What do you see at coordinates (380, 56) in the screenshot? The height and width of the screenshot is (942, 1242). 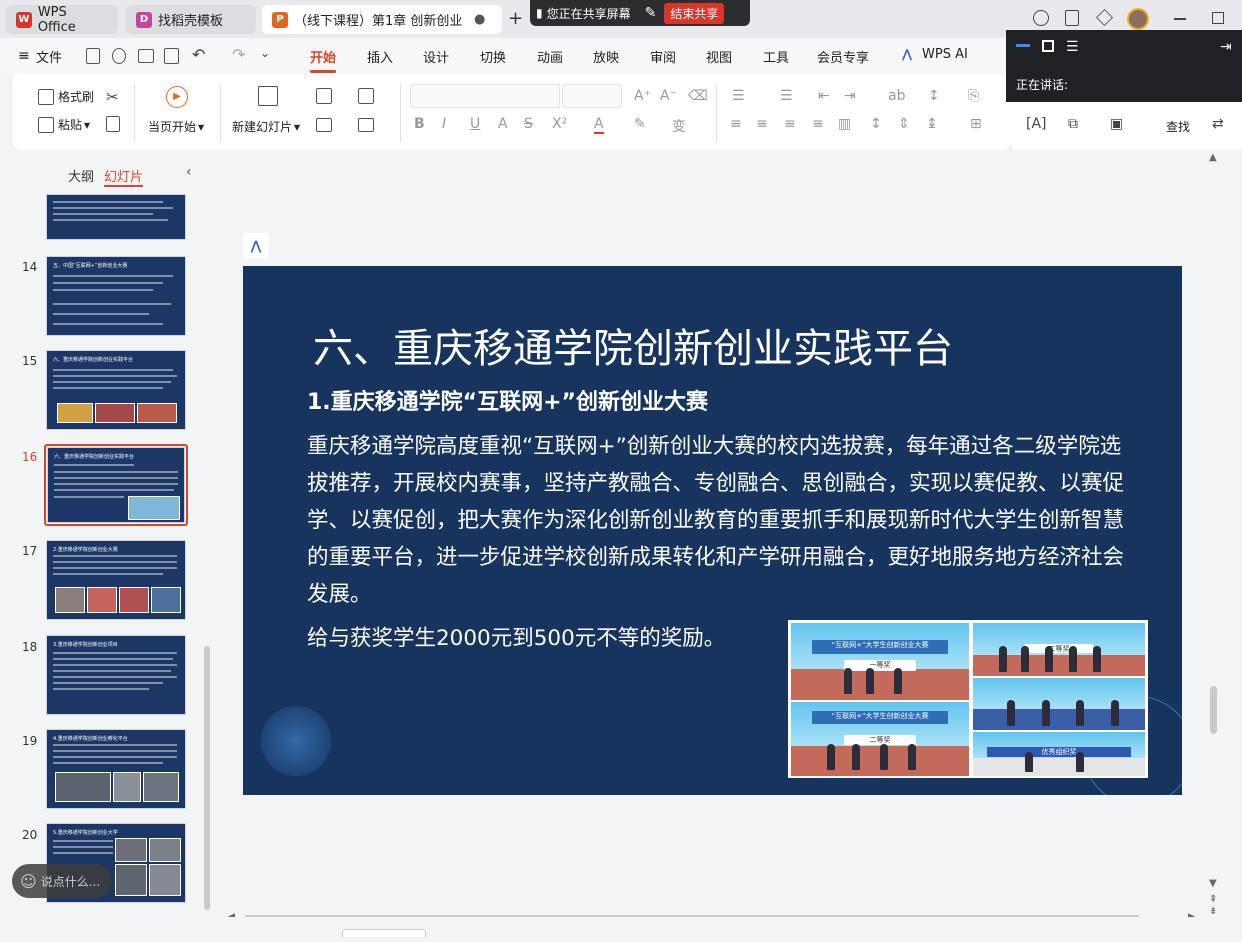 I see `menu-insert: 插入` at bounding box center [380, 56].